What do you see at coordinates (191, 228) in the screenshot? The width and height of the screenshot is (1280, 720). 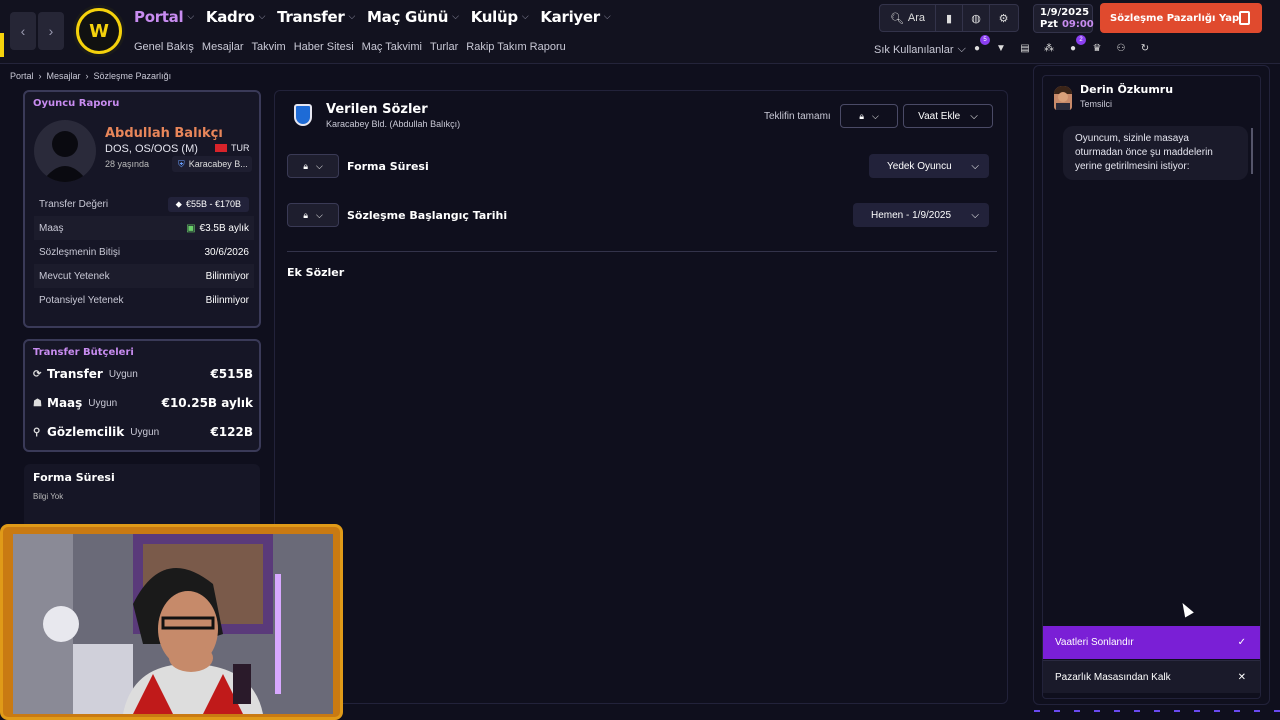 I see `wage-icon: ▣` at bounding box center [191, 228].